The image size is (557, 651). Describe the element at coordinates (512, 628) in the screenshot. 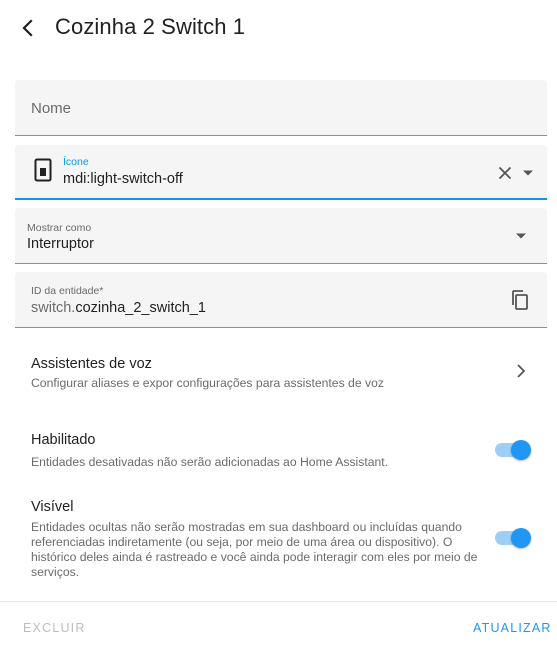

I see `update-button: ATUALIZAR` at that location.